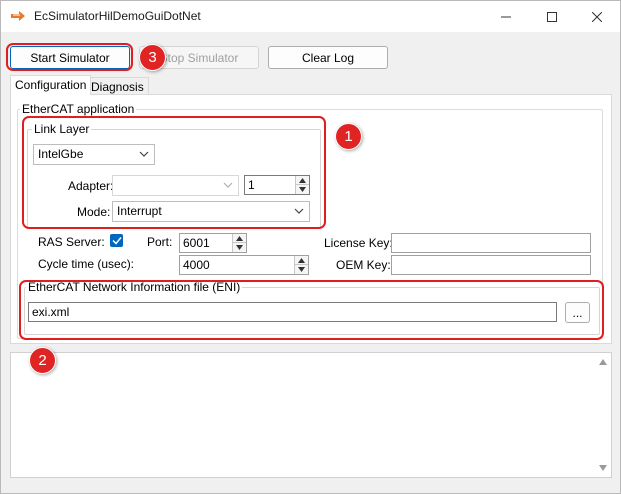 Image resolution: width=621 pixels, height=494 pixels. I want to click on maximize-icon, so click(552, 16).